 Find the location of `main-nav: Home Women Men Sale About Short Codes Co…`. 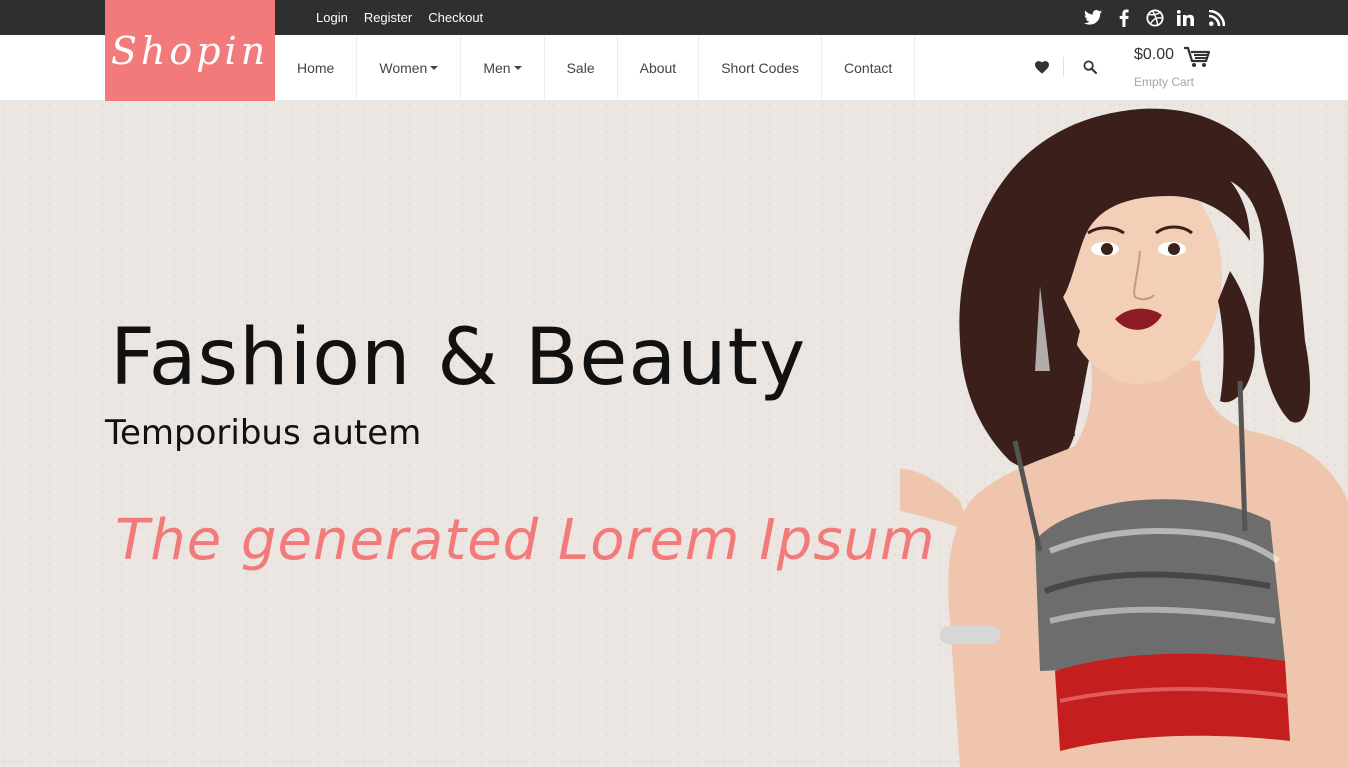

main-nav: Home Women Men Sale About Short Codes Co… is located at coordinates (595, 68).